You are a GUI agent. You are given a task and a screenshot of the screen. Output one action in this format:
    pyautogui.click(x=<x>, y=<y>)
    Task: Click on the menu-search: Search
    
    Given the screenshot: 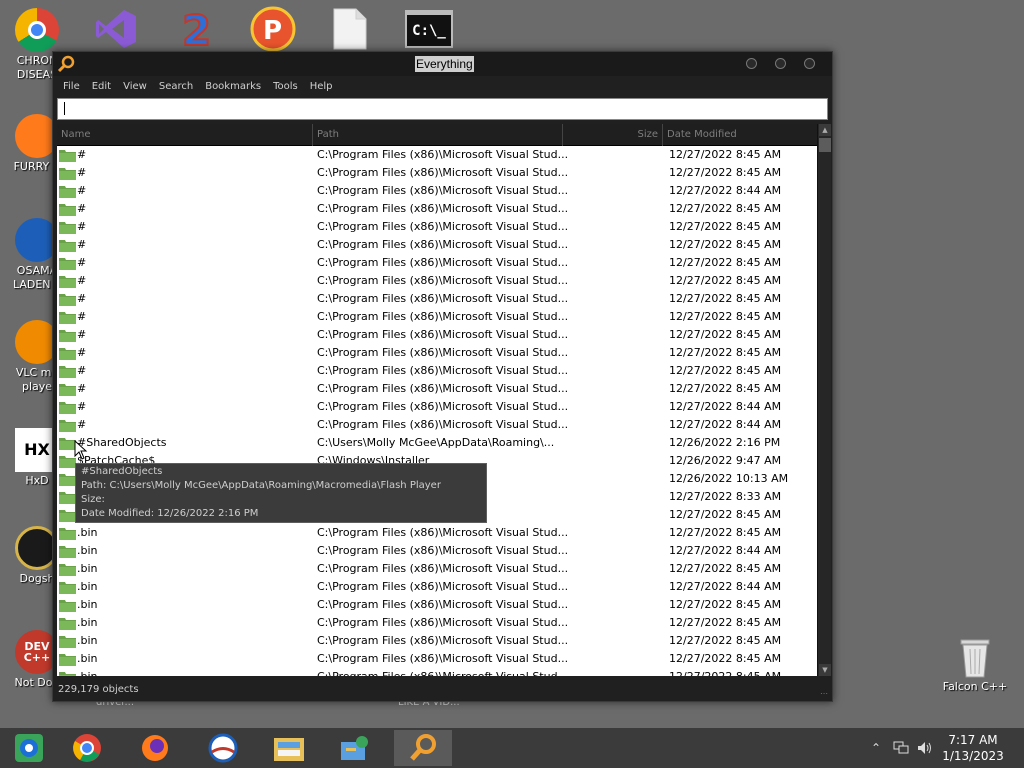 What is the action you would take?
    pyautogui.click(x=176, y=86)
    